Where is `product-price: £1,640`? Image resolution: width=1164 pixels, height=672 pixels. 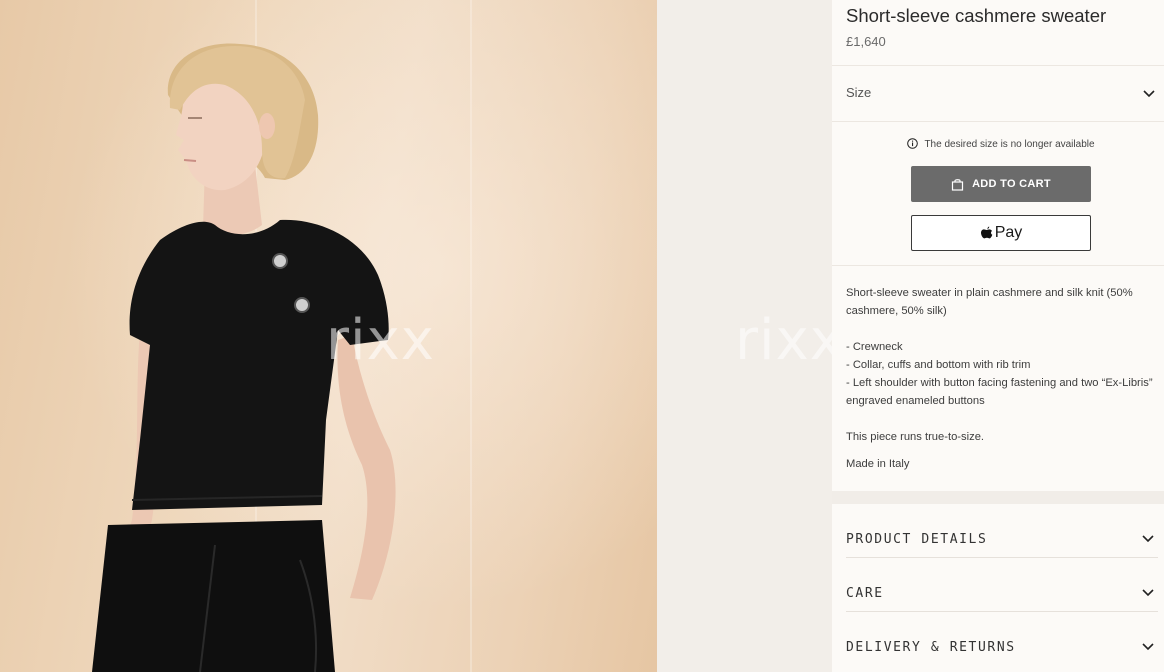
product-price: £1,640 is located at coordinates (866, 41).